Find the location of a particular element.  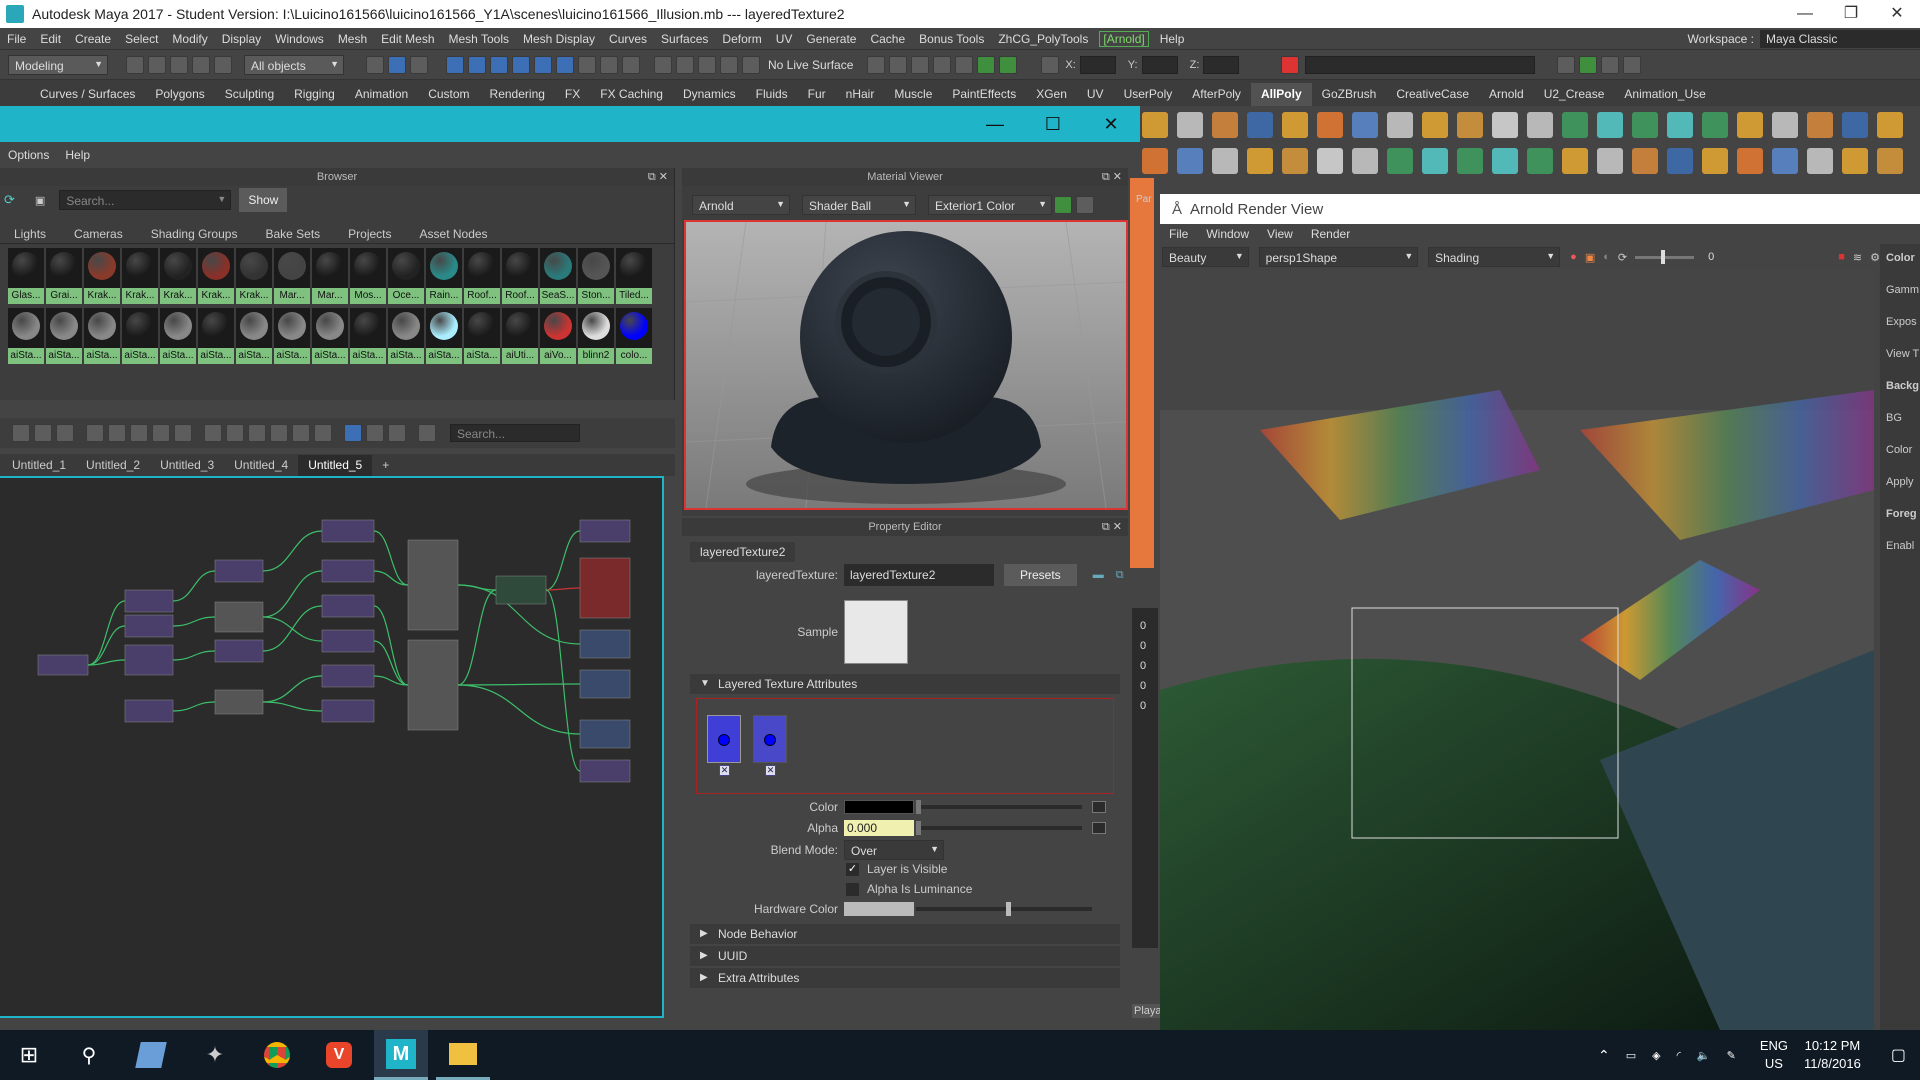

hypershade-icon is located at coordinates (964, 64).